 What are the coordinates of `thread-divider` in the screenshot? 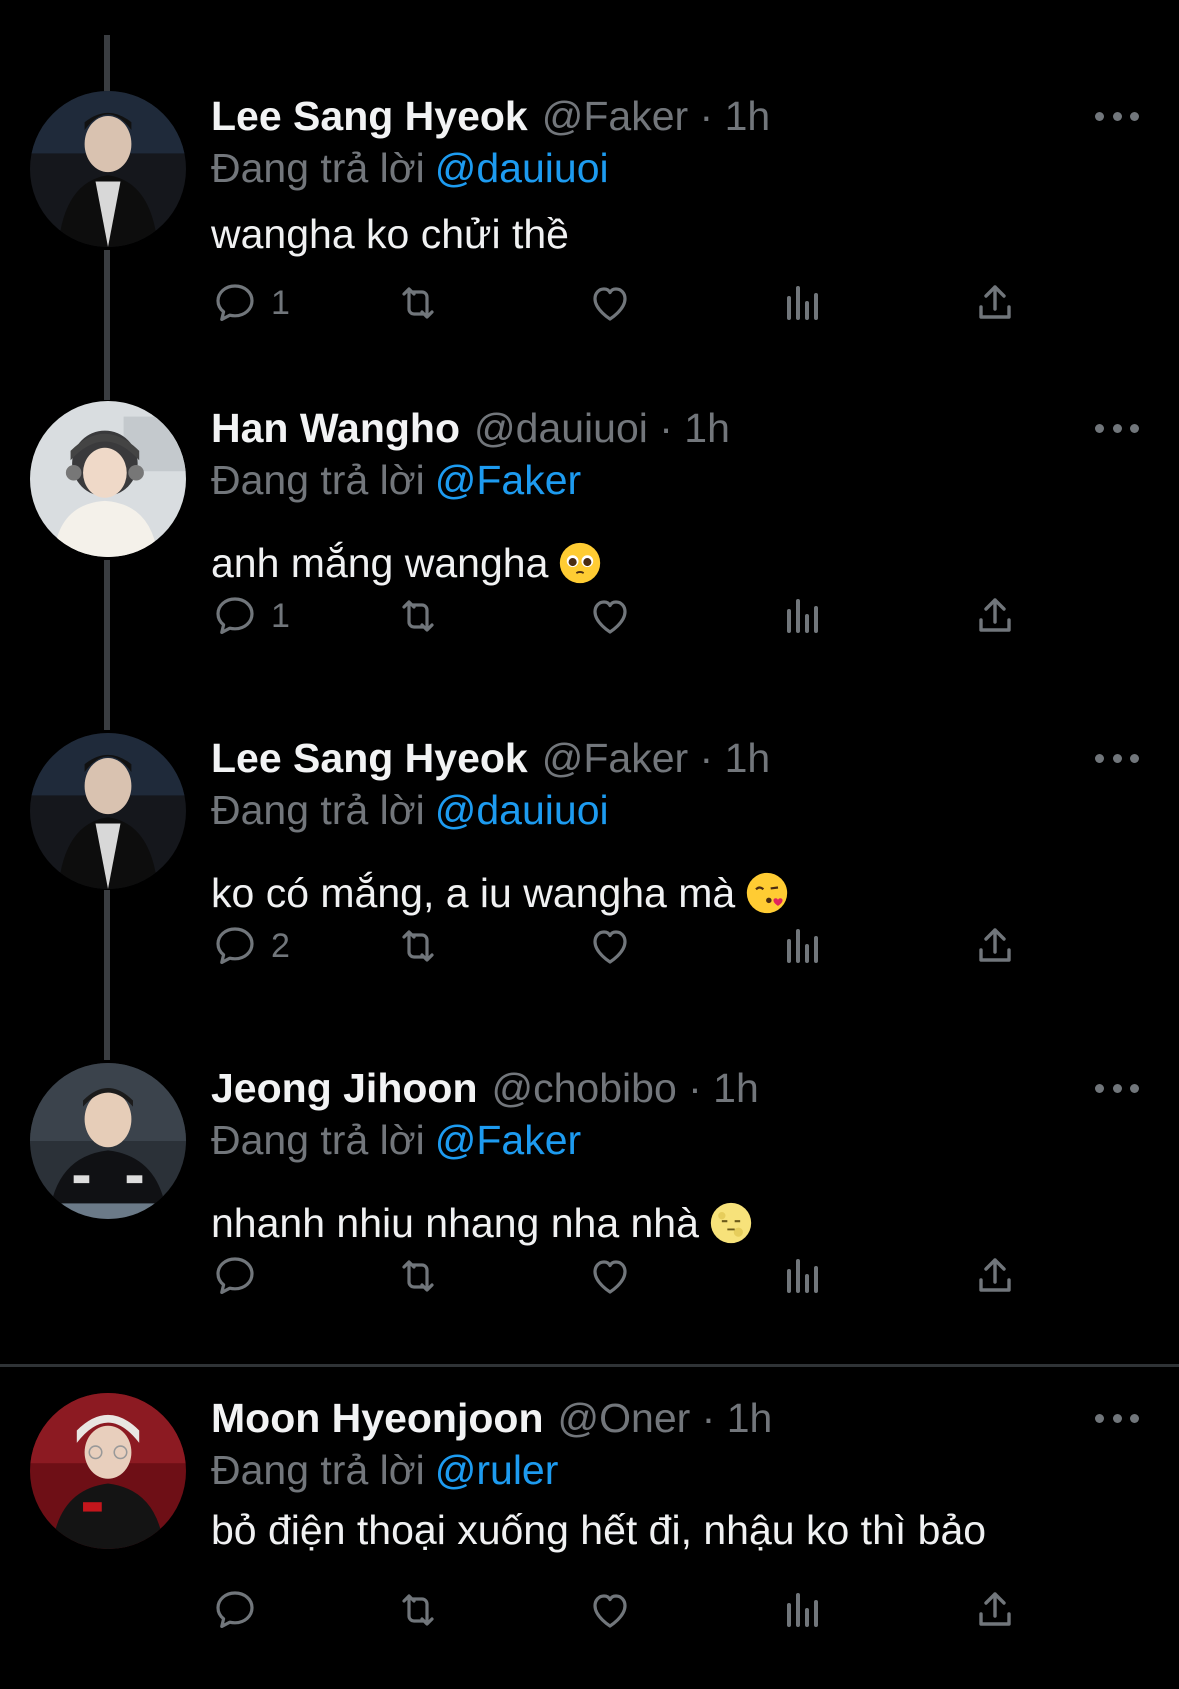 It's located at (589, 1365).